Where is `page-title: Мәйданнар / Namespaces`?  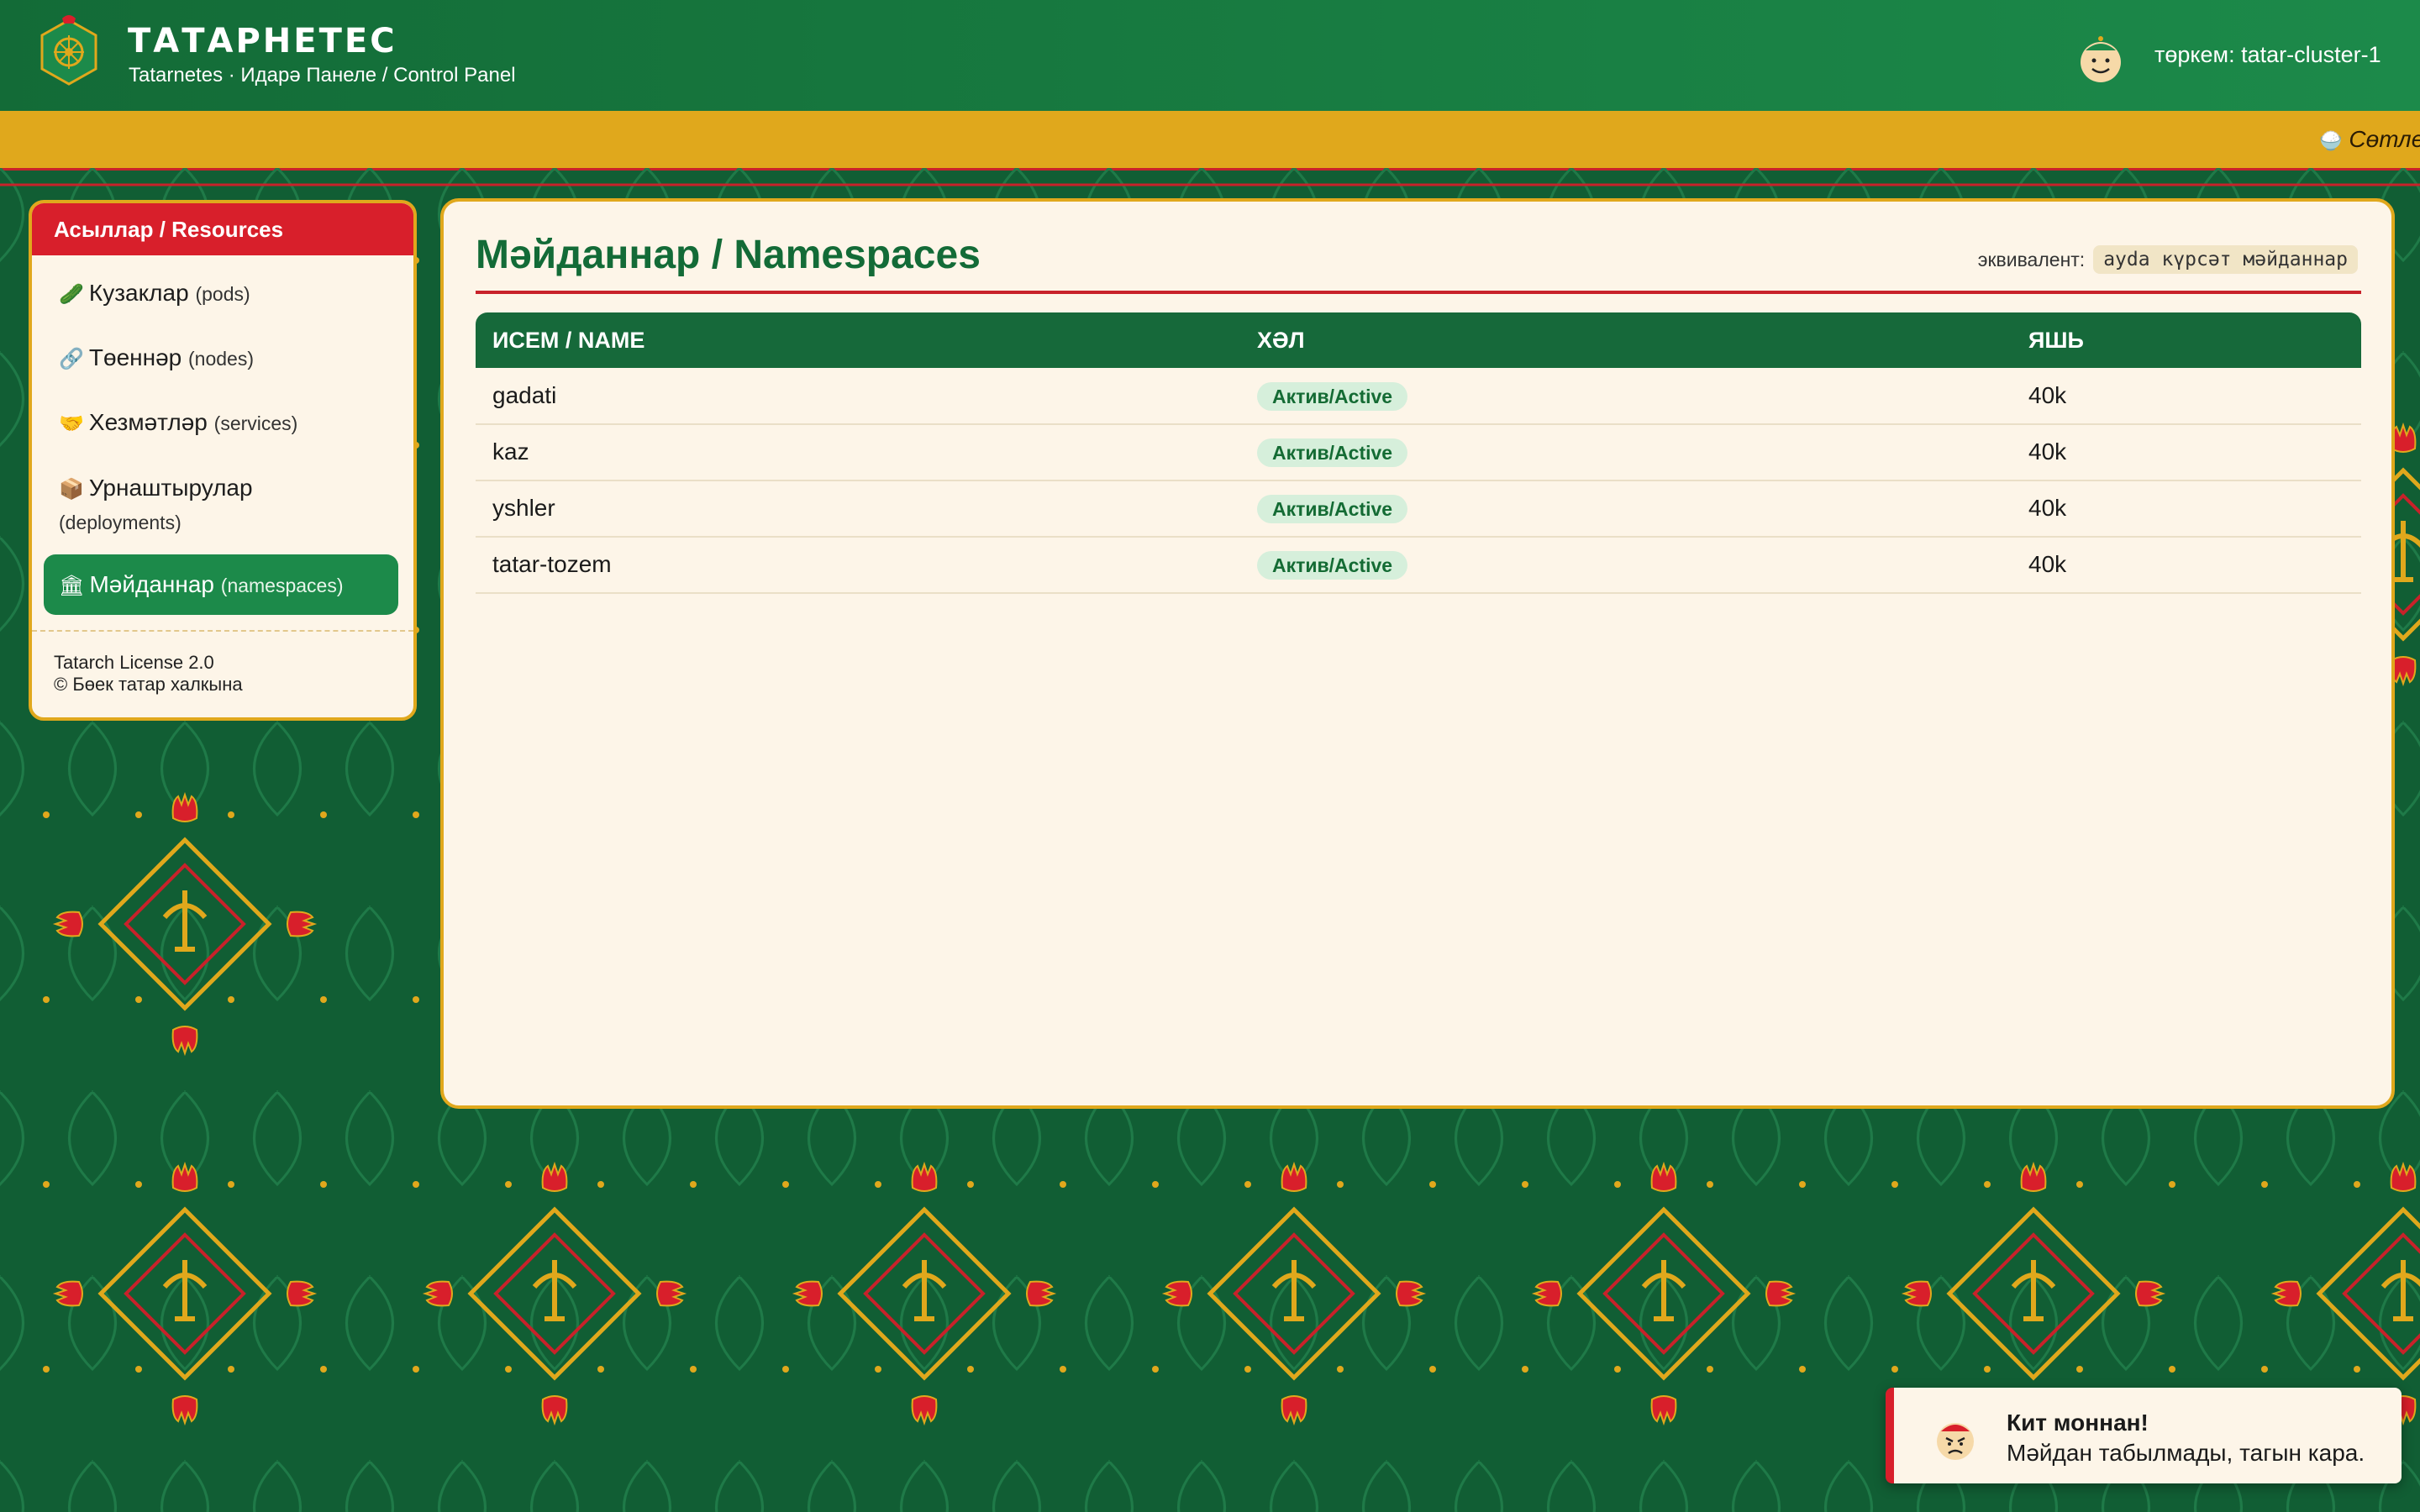 page-title: Мәйданнар / Namespaces is located at coordinates (728, 255).